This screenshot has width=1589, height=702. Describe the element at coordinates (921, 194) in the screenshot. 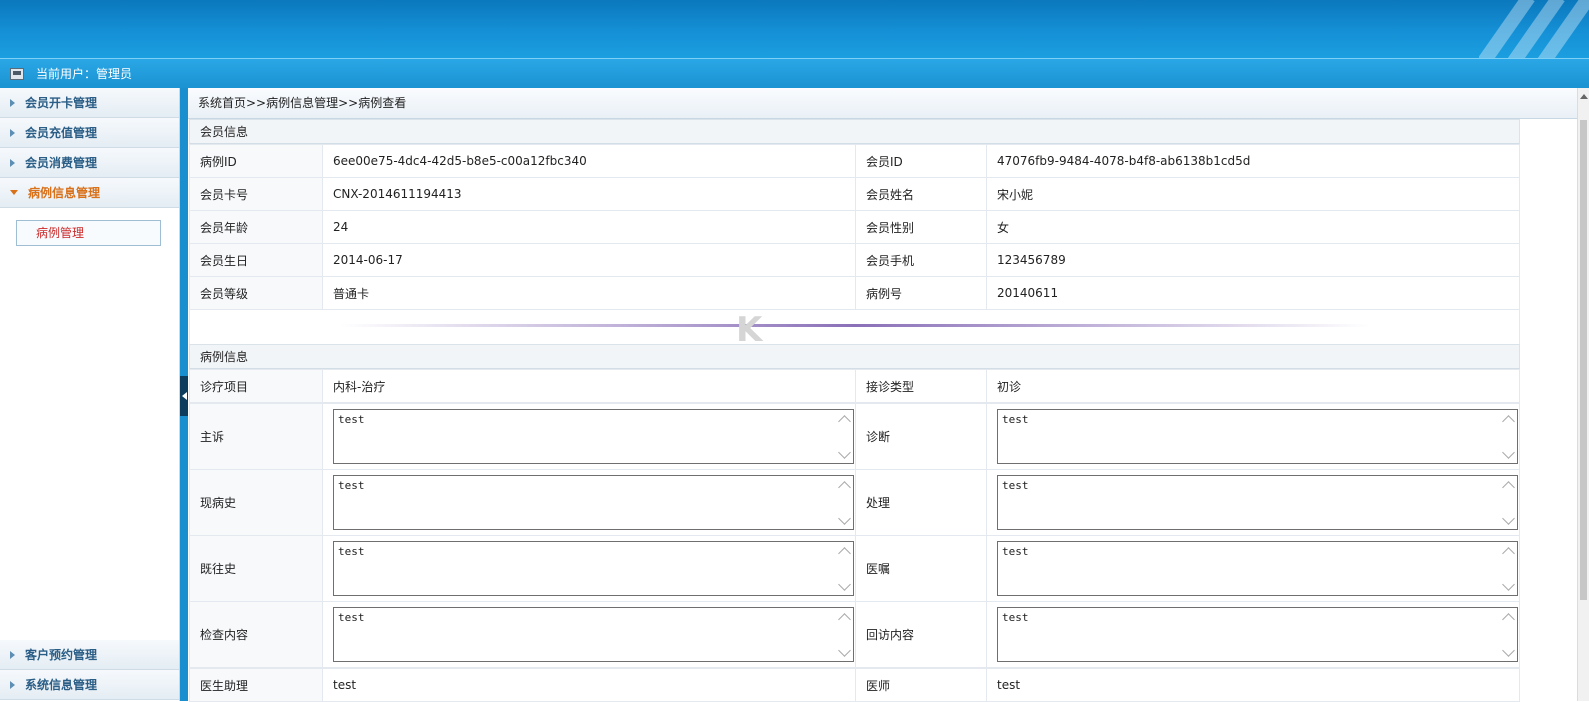

I see `field-label: 会员姓名` at that location.